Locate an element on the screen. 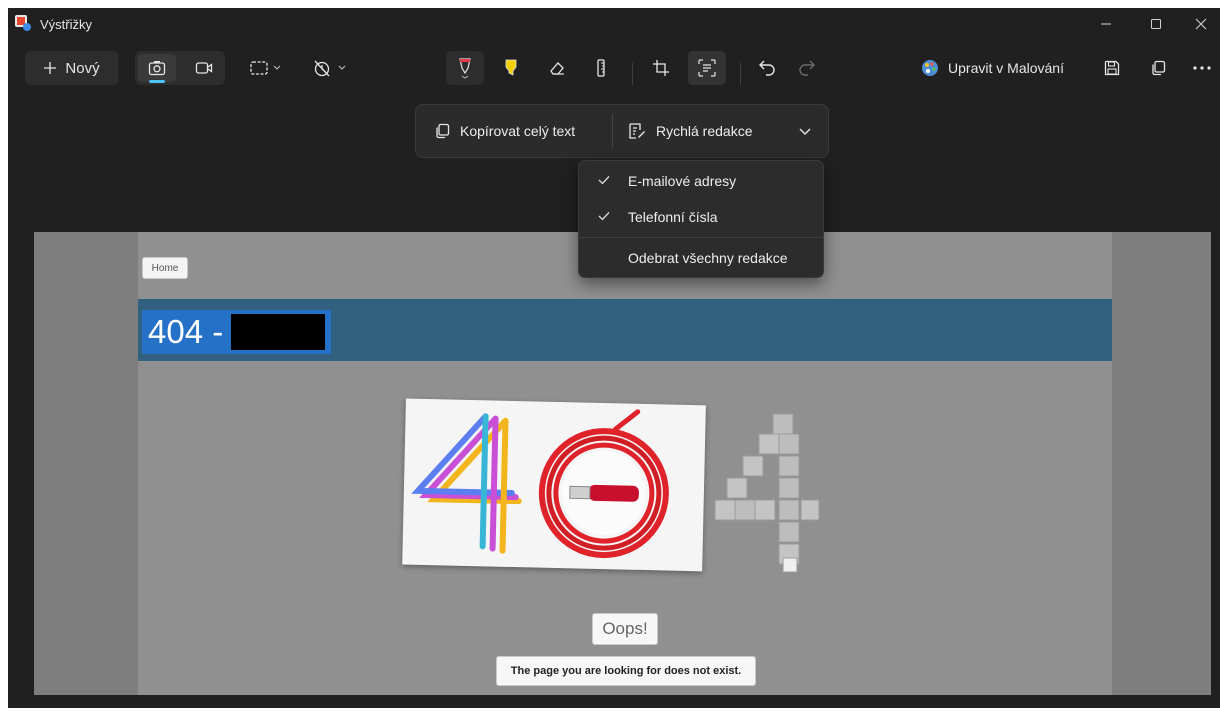 The height and width of the screenshot is (711, 1220). copy-button is located at coordinates (1158, 68).